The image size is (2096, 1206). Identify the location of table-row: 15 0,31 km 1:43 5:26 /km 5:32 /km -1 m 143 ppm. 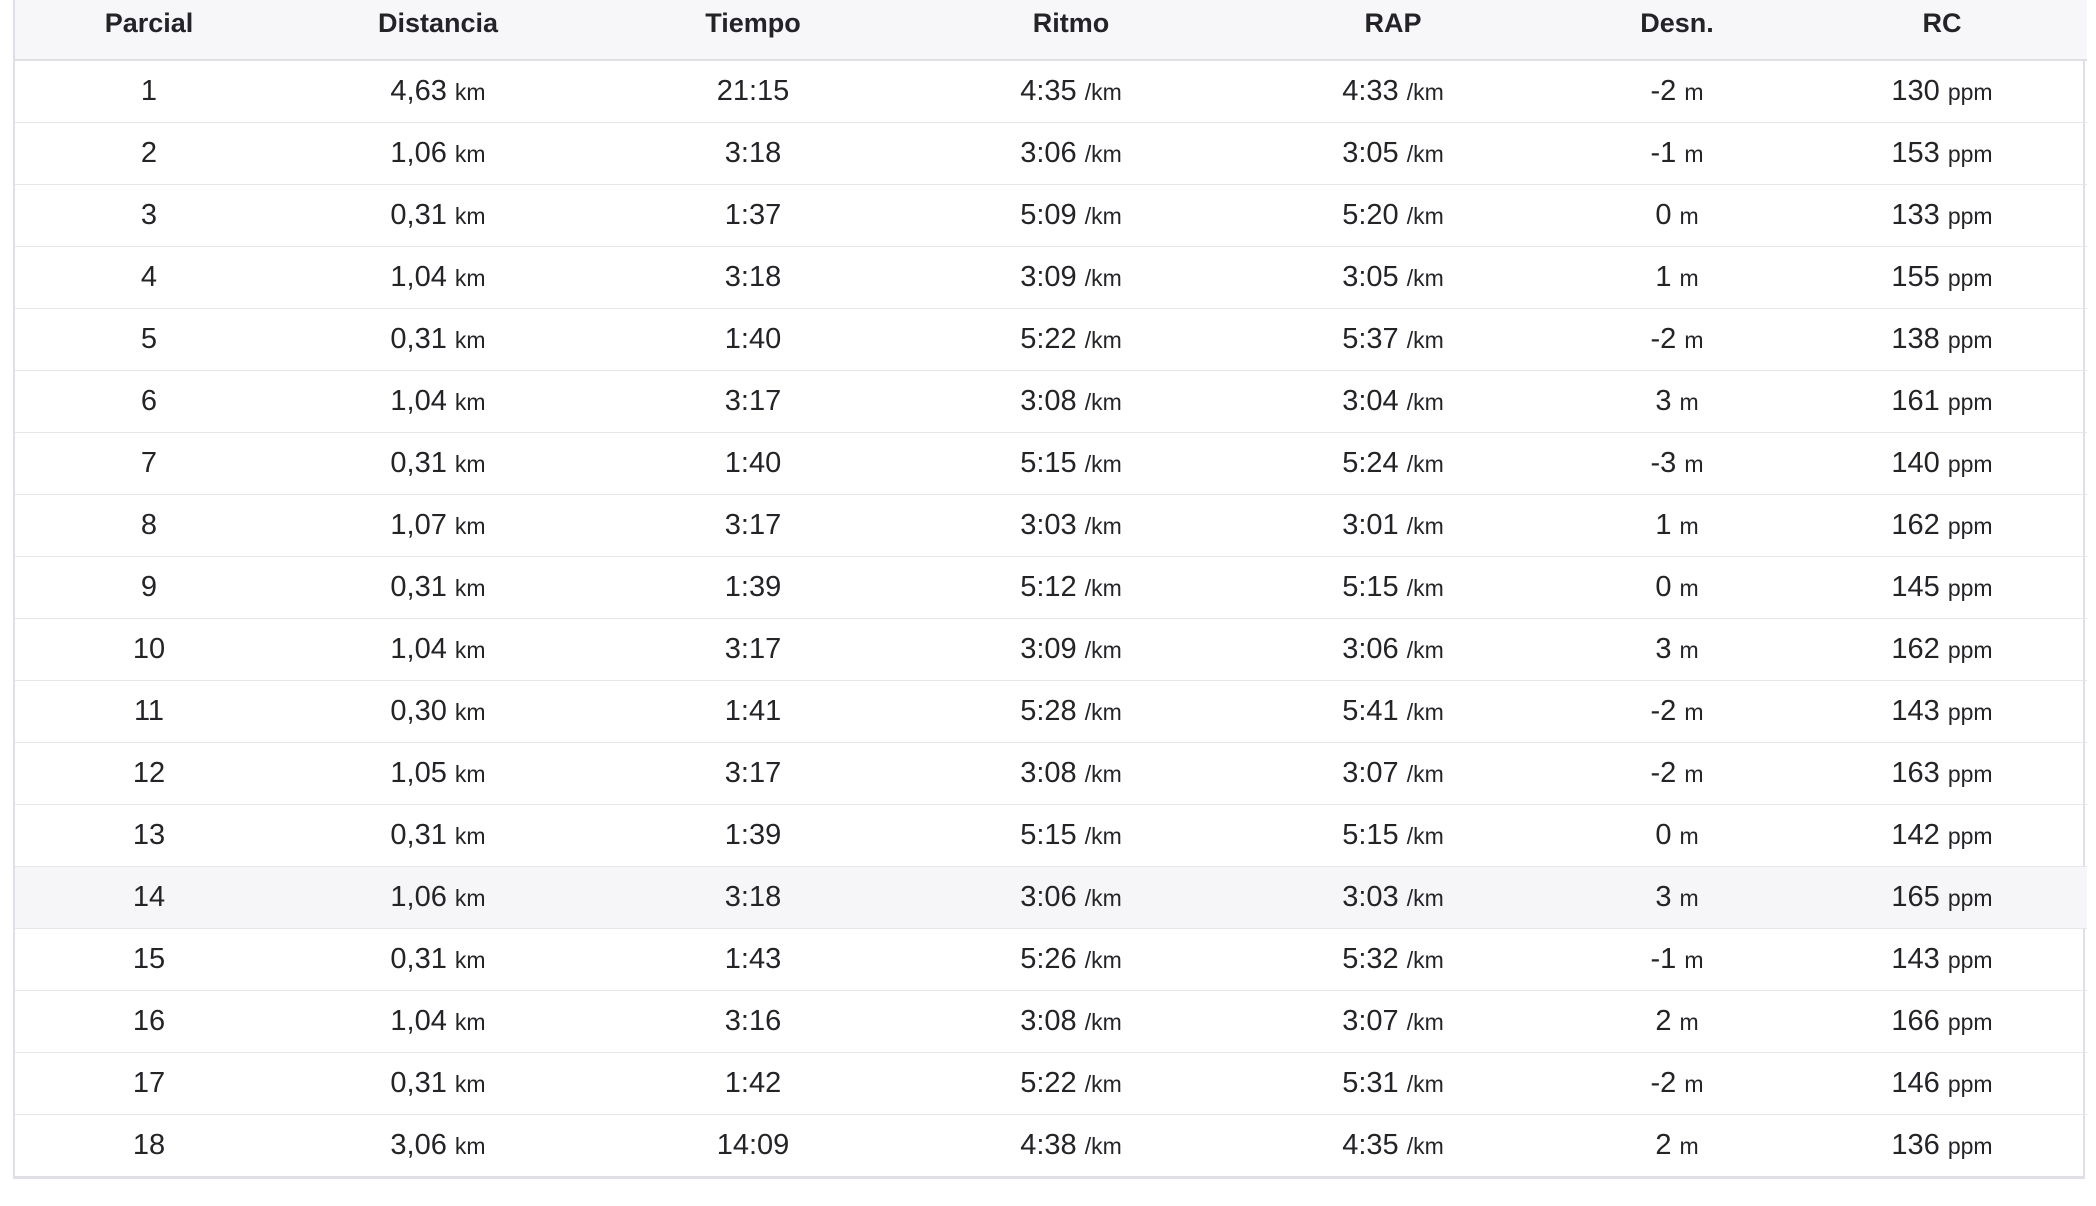
(1051, 959).